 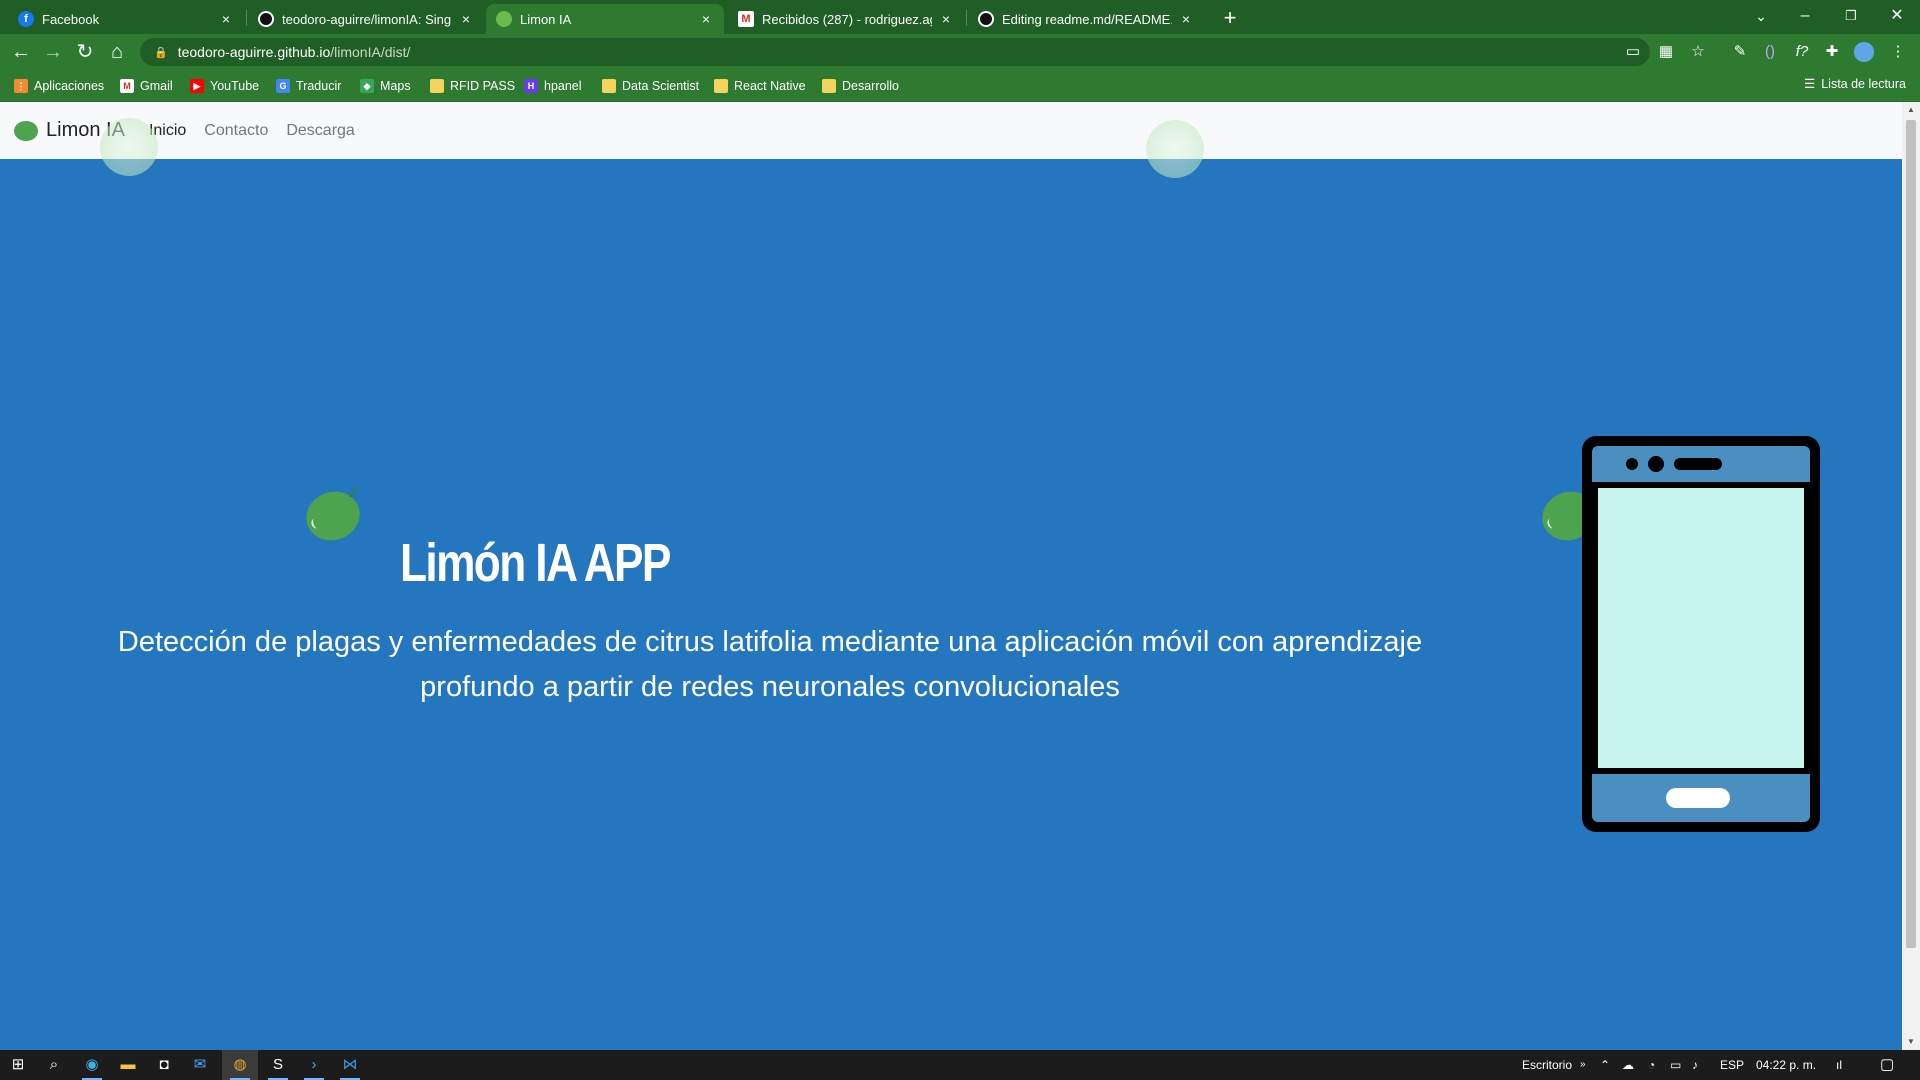 I want to click on language-indicator: ESP, so click(x=1732, y=1065).